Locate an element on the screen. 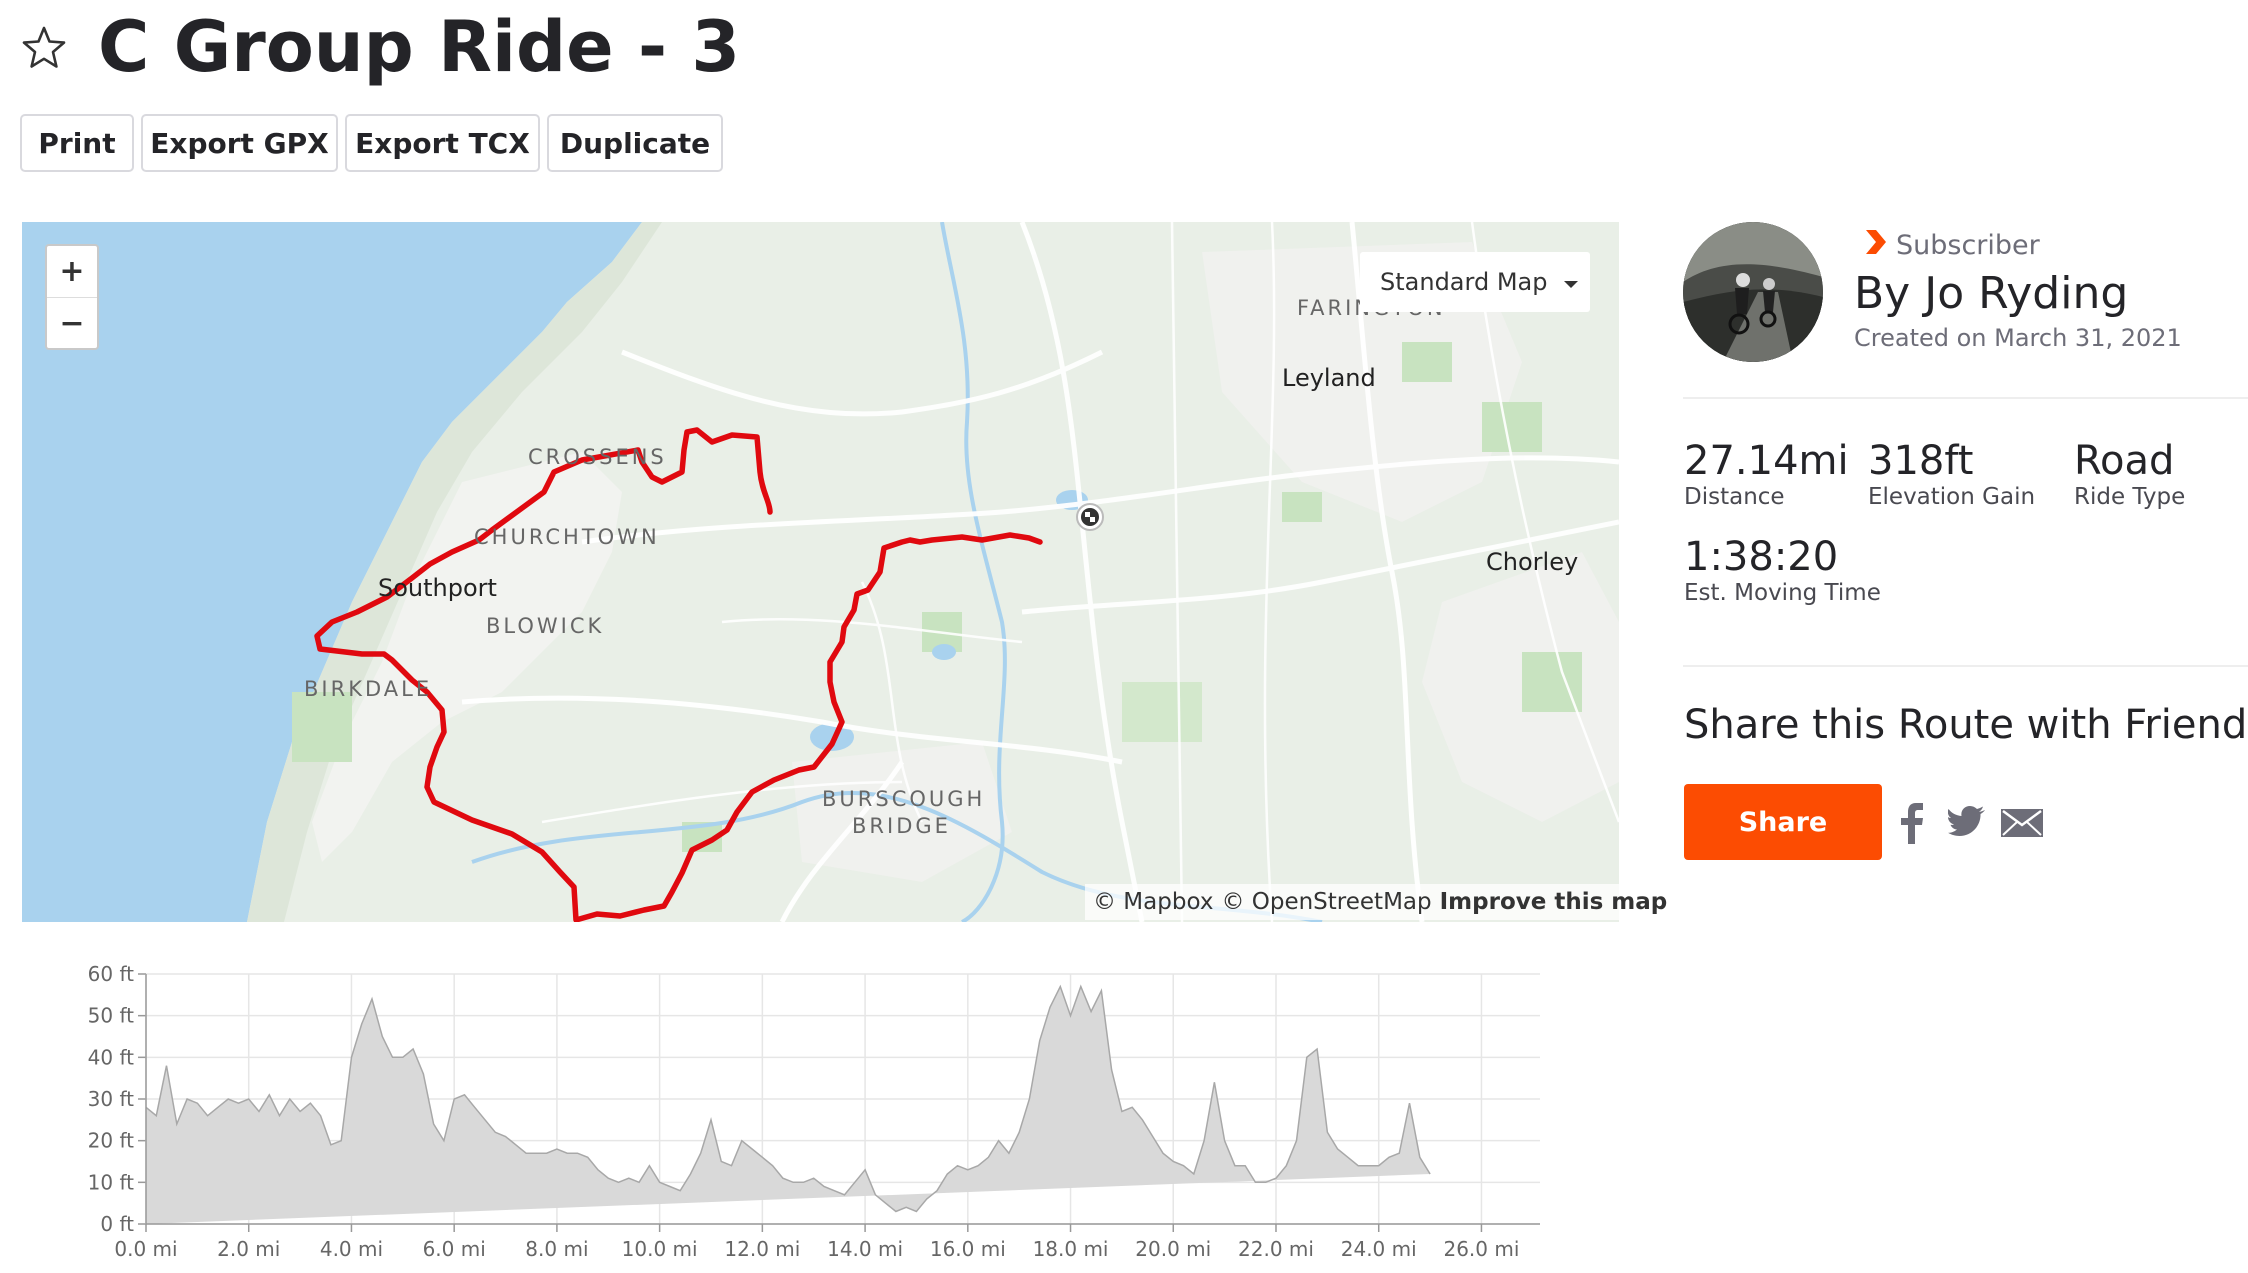 The width and height of the screenshot is (2248, 1273). moving-time-value: 1:38:20 is located at coordinates (1761, 557).